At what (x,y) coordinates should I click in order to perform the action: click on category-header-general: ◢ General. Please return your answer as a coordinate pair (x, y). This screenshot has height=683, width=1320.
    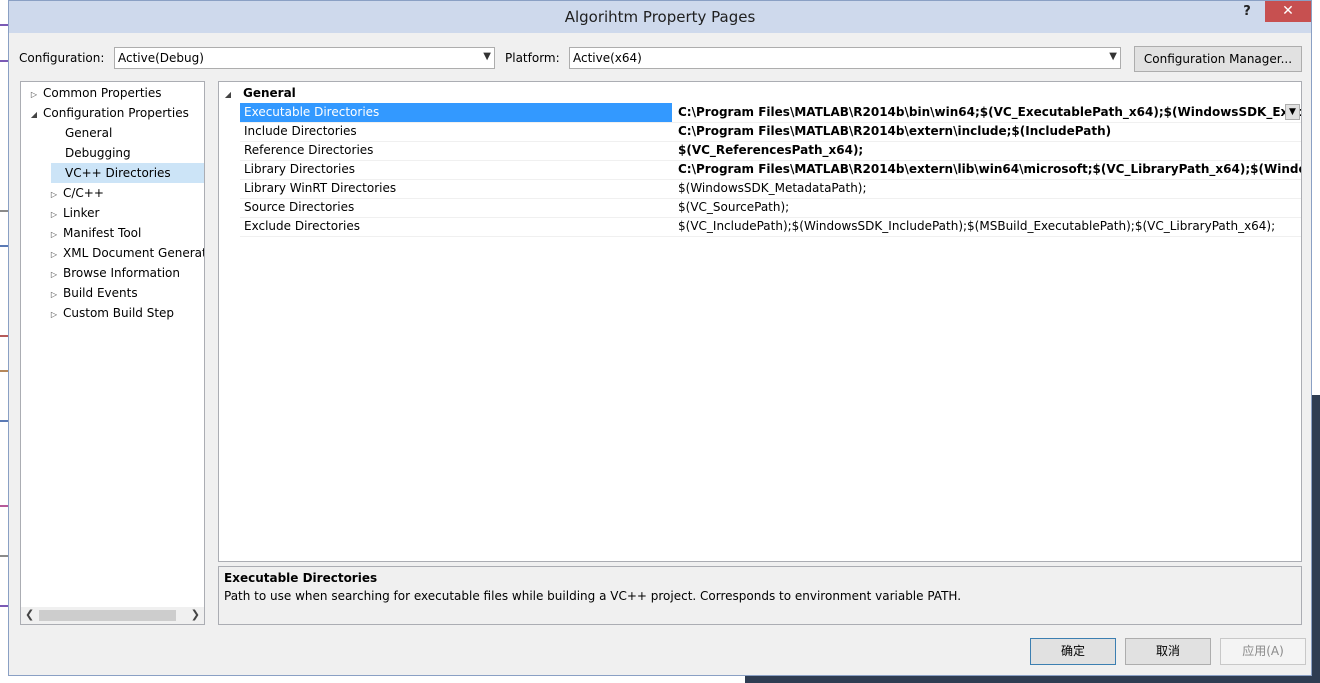
    Looking at the image, I should click on (259, 93).